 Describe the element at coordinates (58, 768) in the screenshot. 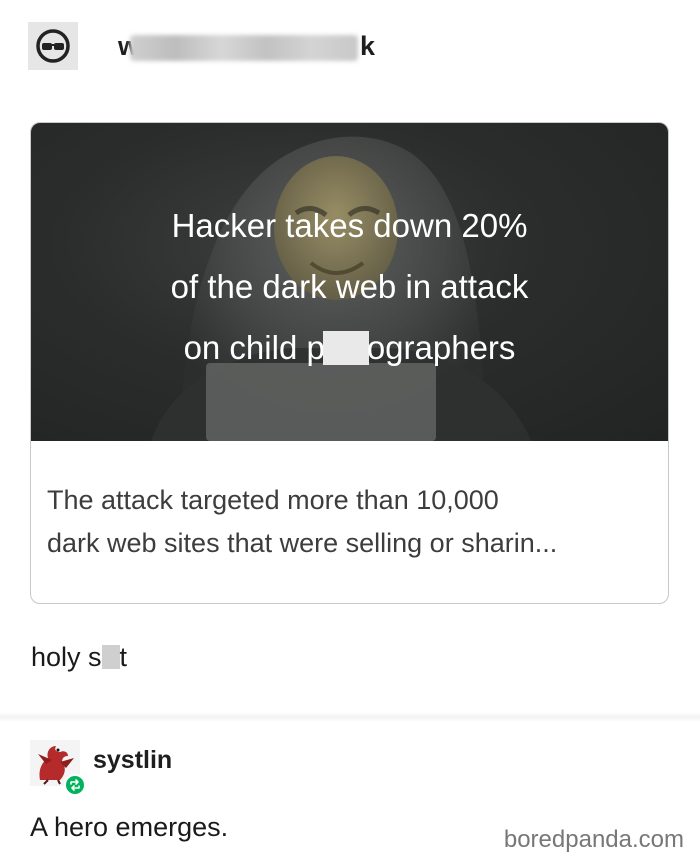

I see `reblogger-avatar` at that location.